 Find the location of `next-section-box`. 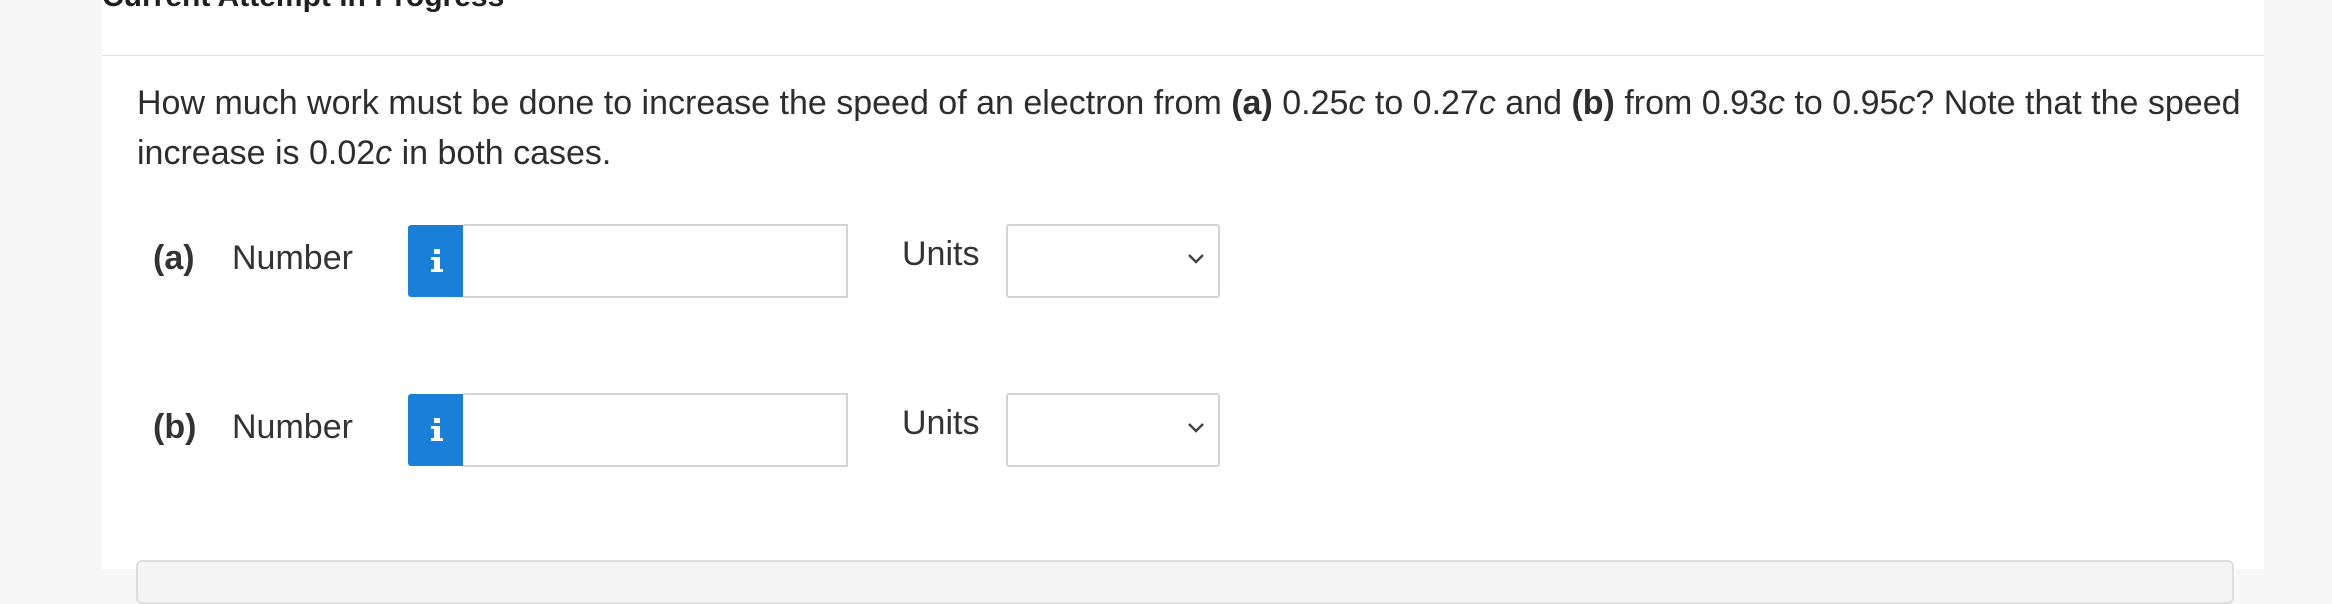

next-section-box is located at coordinates (1185, 582).